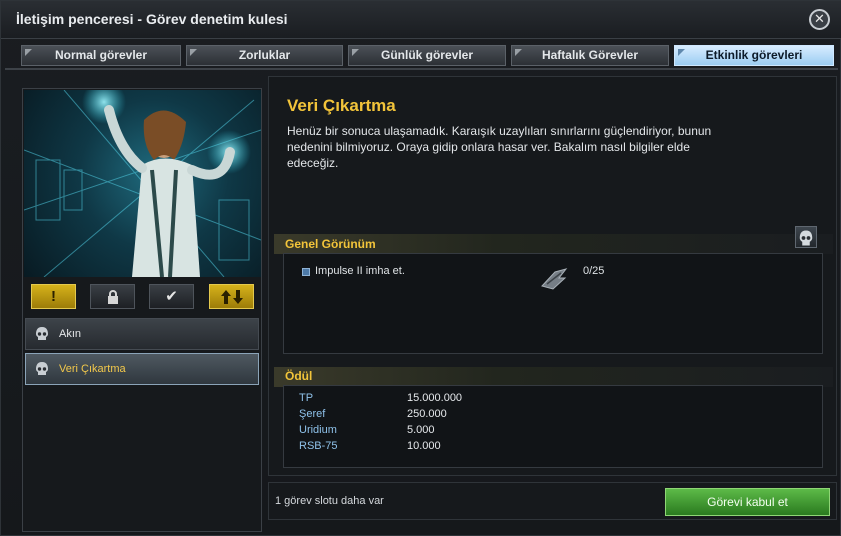 Image resolution: width=841 pixels, height=536 pixels. What do you see at coordinates (143, 297) in the screenshot?
I see `mission-filter-buttons: ! ✔` at bounding box center [143, 297].